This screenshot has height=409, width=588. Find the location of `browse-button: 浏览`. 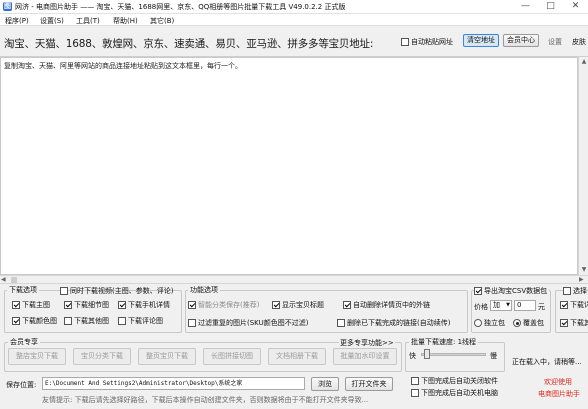

browse-button: 浏览 is located at coordinates (325, 384).